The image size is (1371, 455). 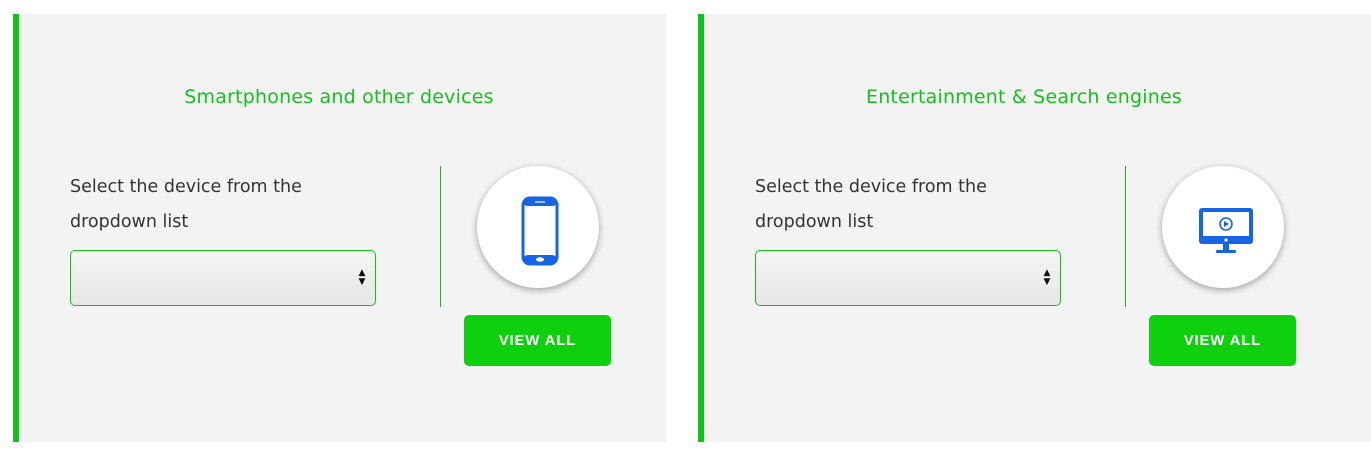 What do you see at coordinates (1023, 97) in the screenshot?
I see `card-title: Entertainment & Search engines` at bounding box center [1023, 97].